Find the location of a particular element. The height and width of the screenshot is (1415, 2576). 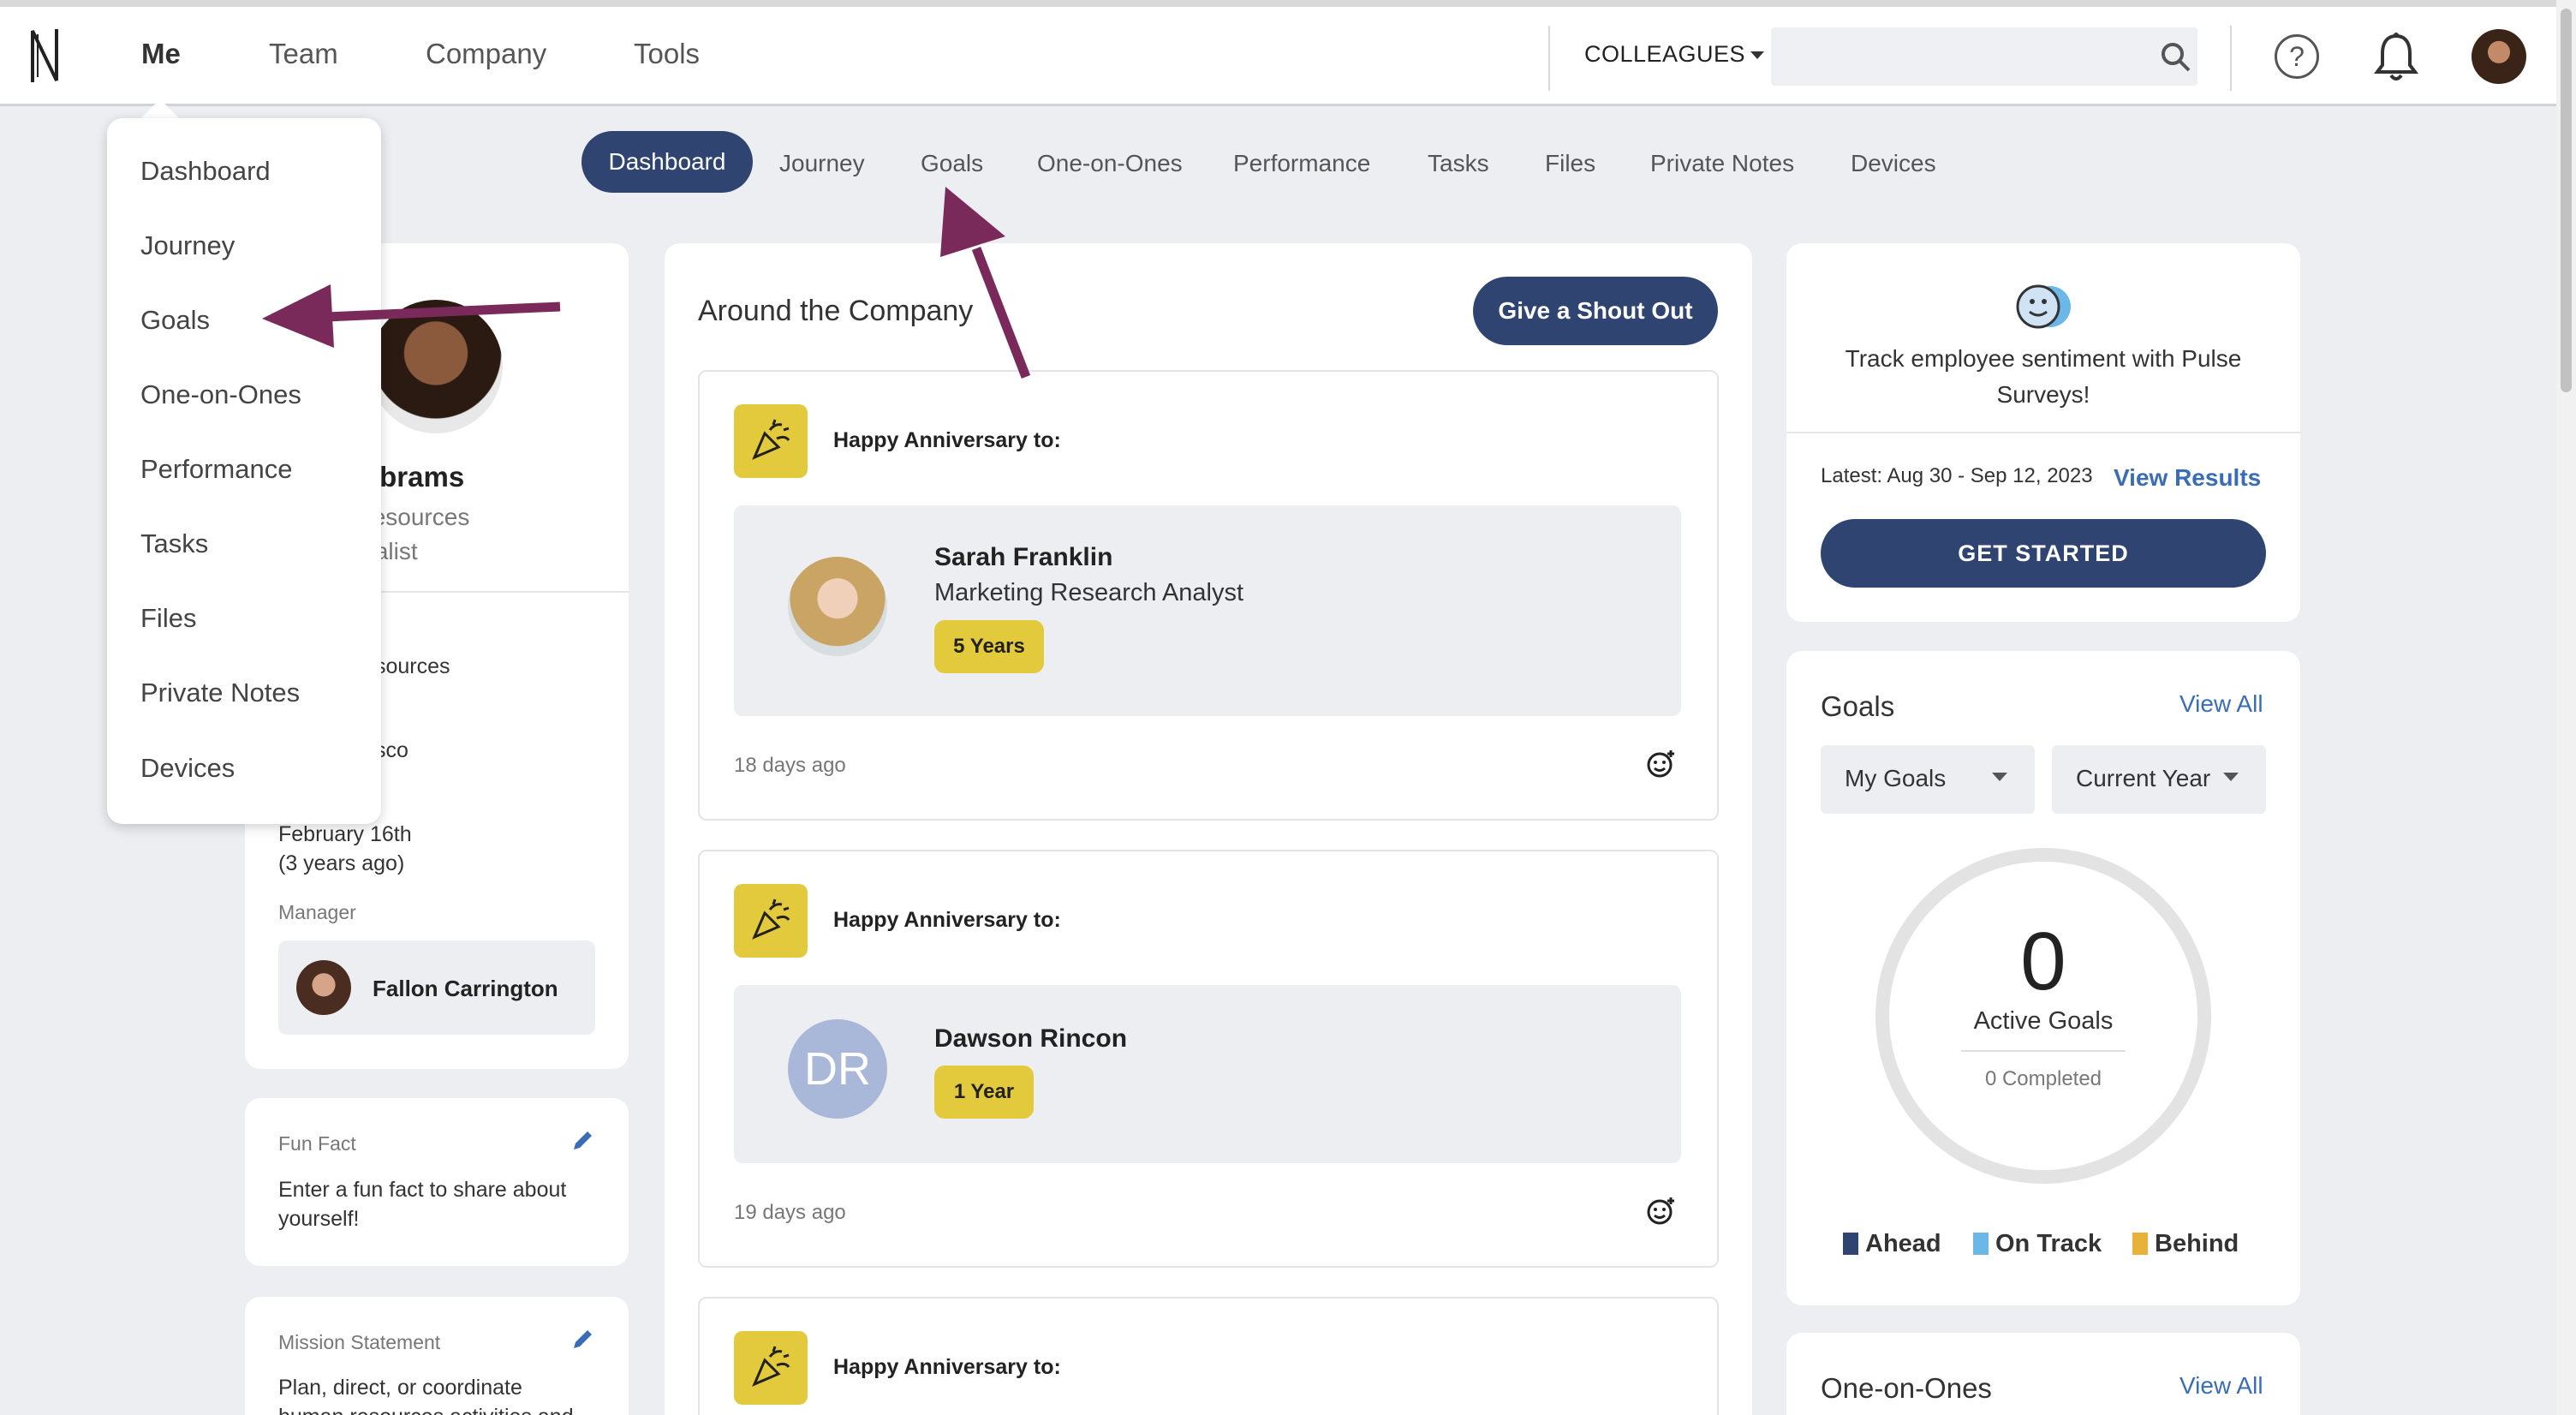

view-results-link: View Results is located at coordinates (2187, 478).